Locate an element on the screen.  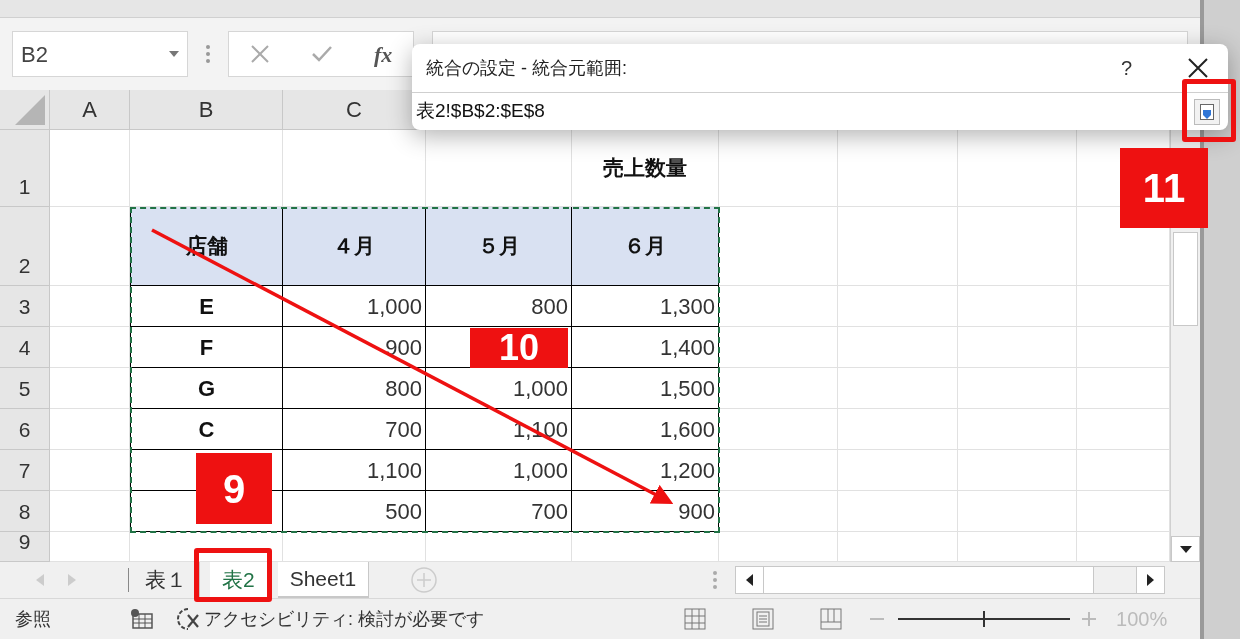
table-cell: E is located at coordinates (206, 306).